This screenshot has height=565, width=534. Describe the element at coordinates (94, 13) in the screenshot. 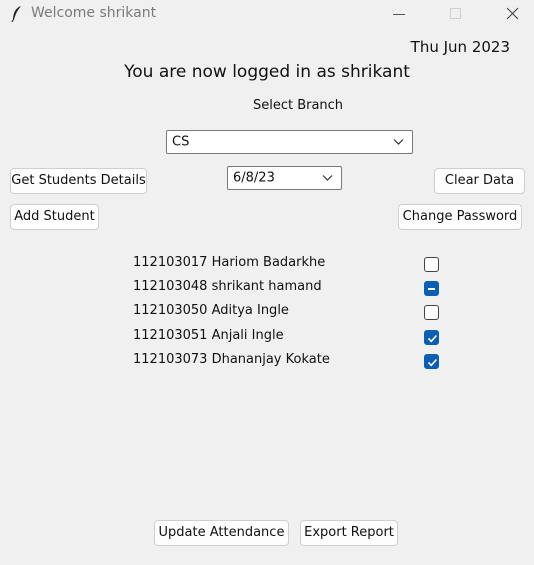

I see `window-title: Welcome shrikant` at that location.